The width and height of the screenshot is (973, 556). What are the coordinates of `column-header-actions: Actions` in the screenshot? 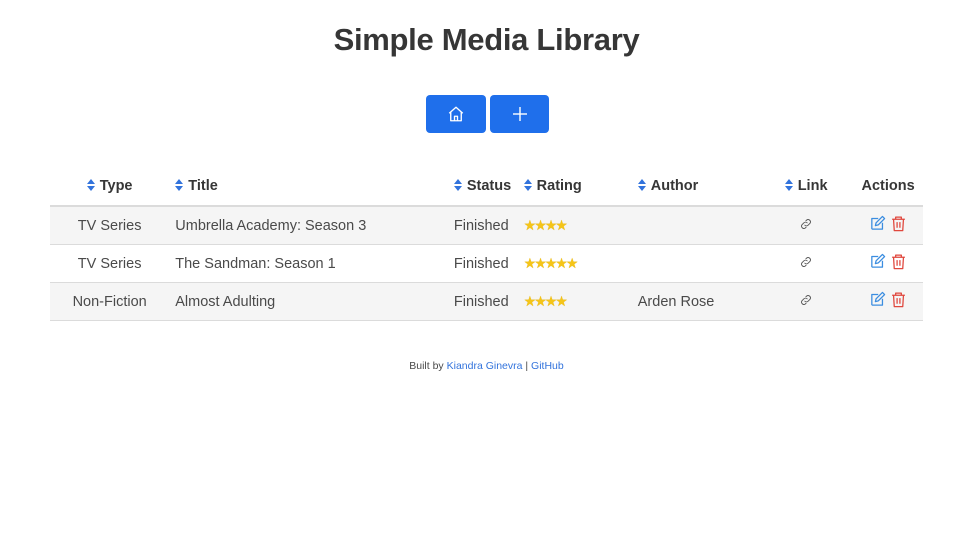 It's located at (888, 187).